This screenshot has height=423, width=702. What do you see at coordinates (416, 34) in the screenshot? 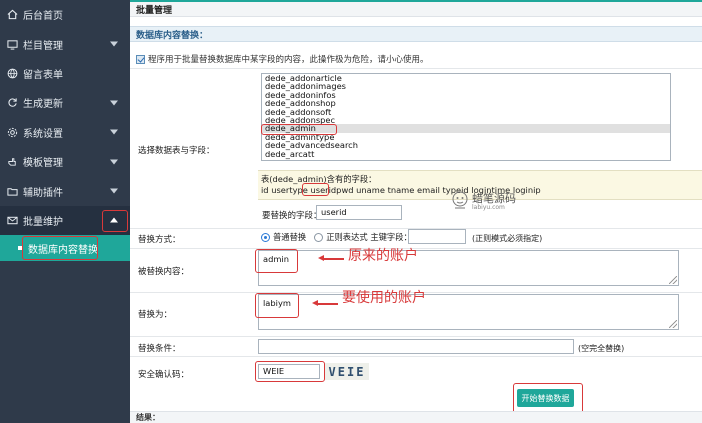
I see `section-title: 数据库内容替换：` at bounding box center [416, 34].